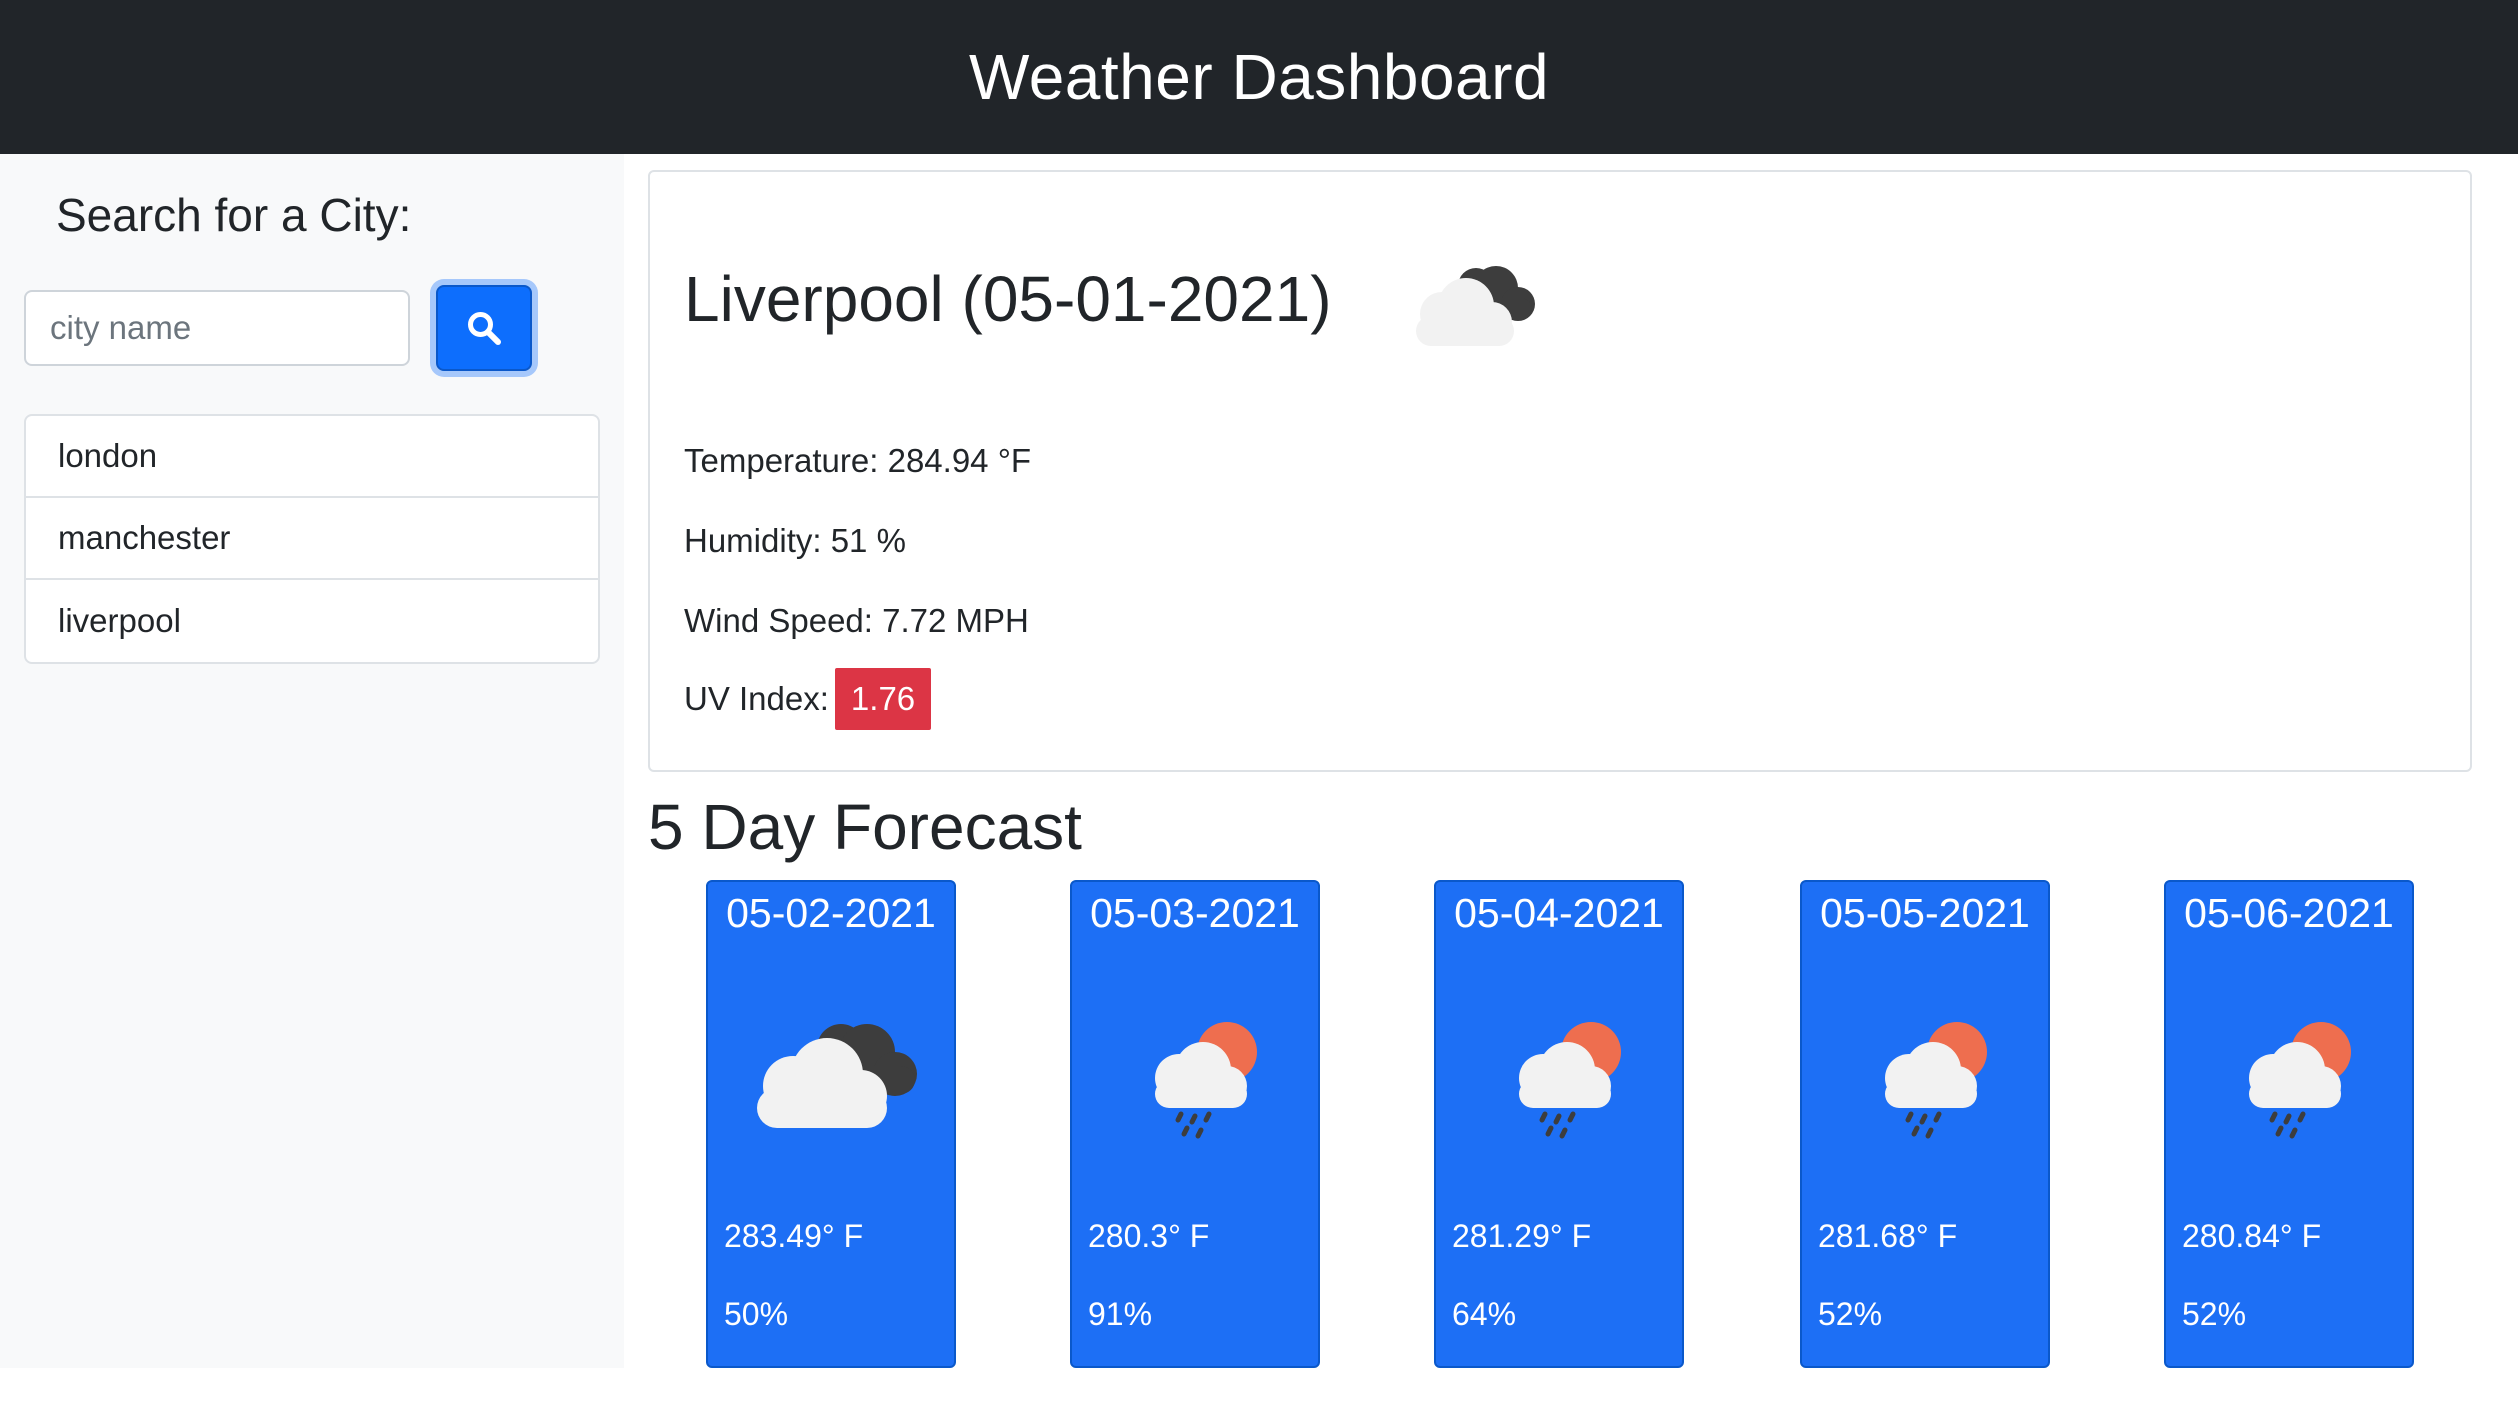  I want to click on history-item-manchester: manchester, so click(312, 539).